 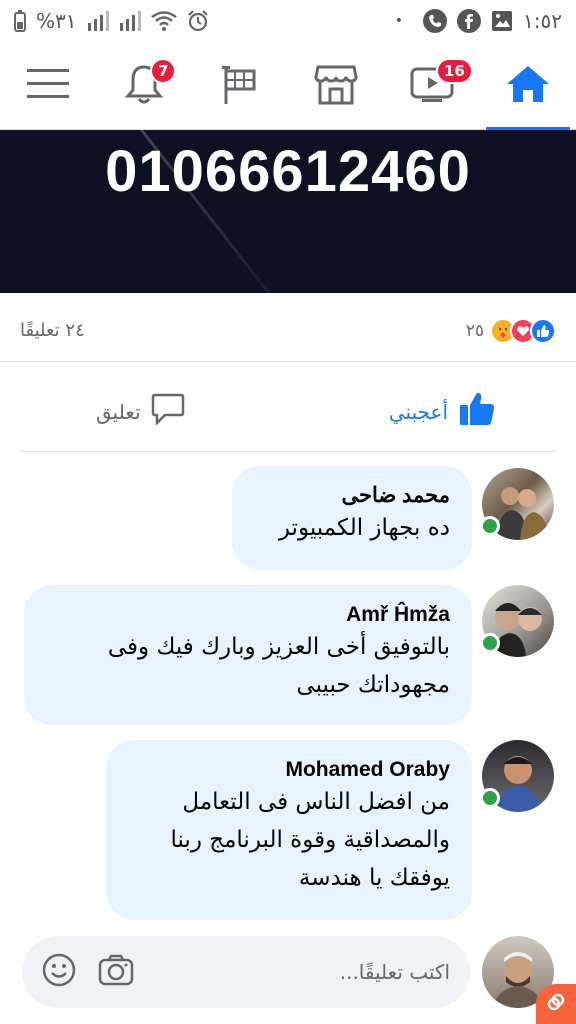 I want to click on alarm-icon, so click(x=198, y=21).